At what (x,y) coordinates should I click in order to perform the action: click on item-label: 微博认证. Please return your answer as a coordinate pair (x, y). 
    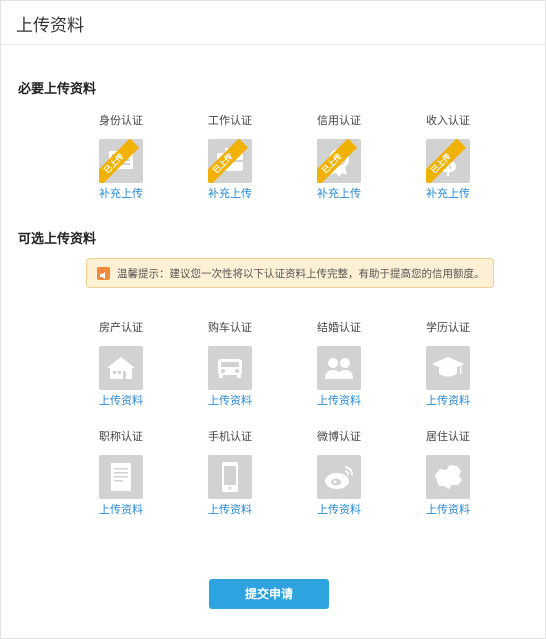
    Looking at the image, I should click on (339, 436).